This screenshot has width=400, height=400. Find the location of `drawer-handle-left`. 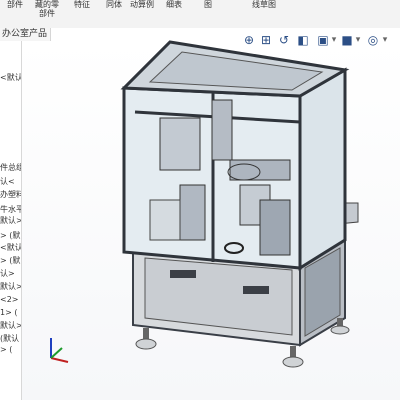

drawer-handle-left is located at coordinates (183, 274).